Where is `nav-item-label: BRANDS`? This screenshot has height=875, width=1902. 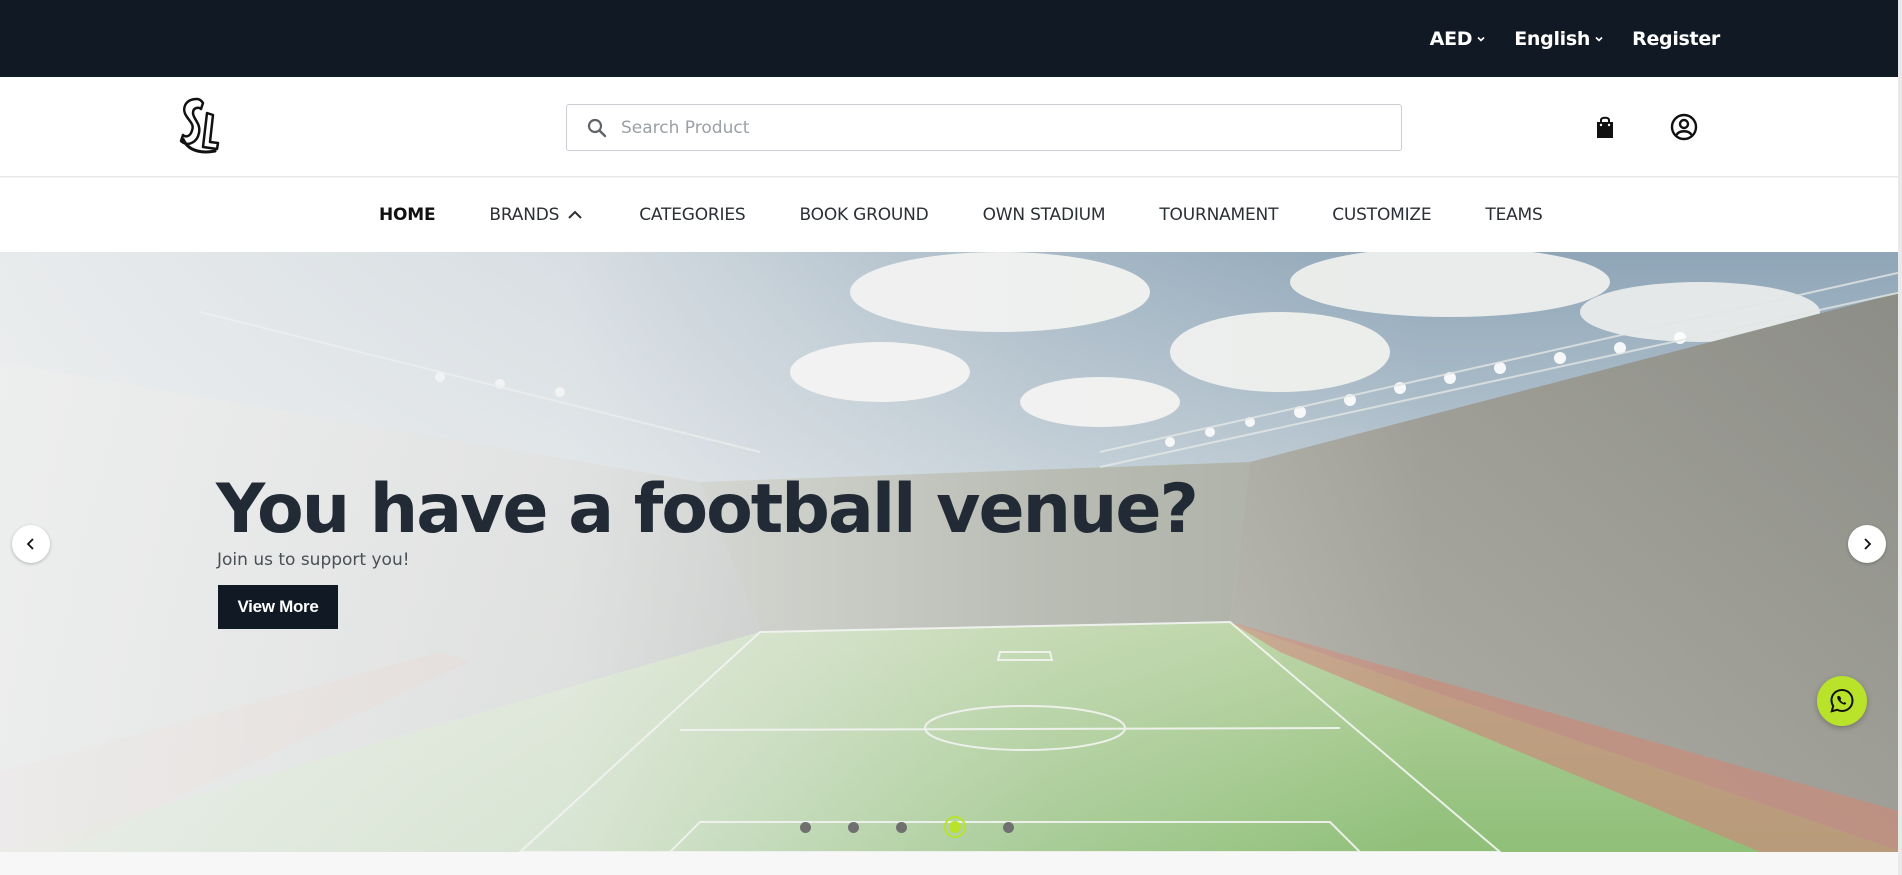
nav-item-label: BRANDS is located at coordinates (524, 215).